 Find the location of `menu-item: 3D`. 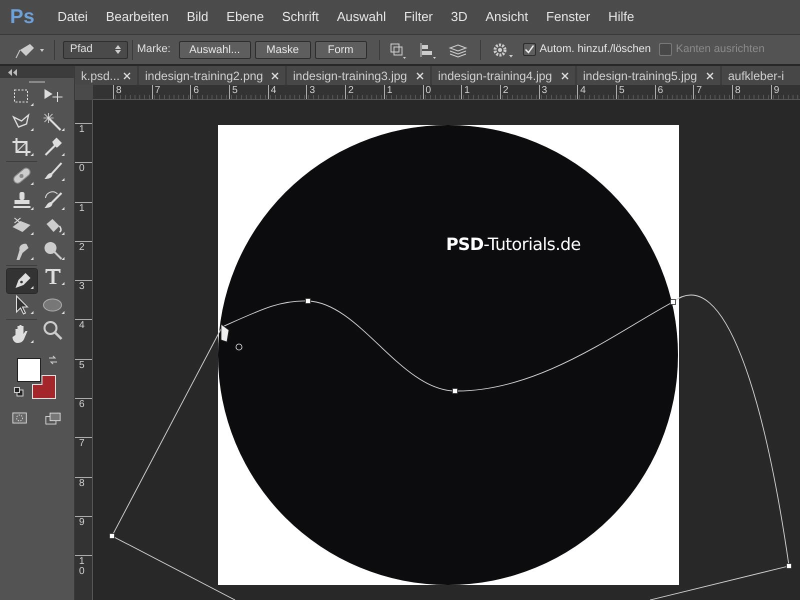

menu-item: 3D is located at coordinates (459, 17).